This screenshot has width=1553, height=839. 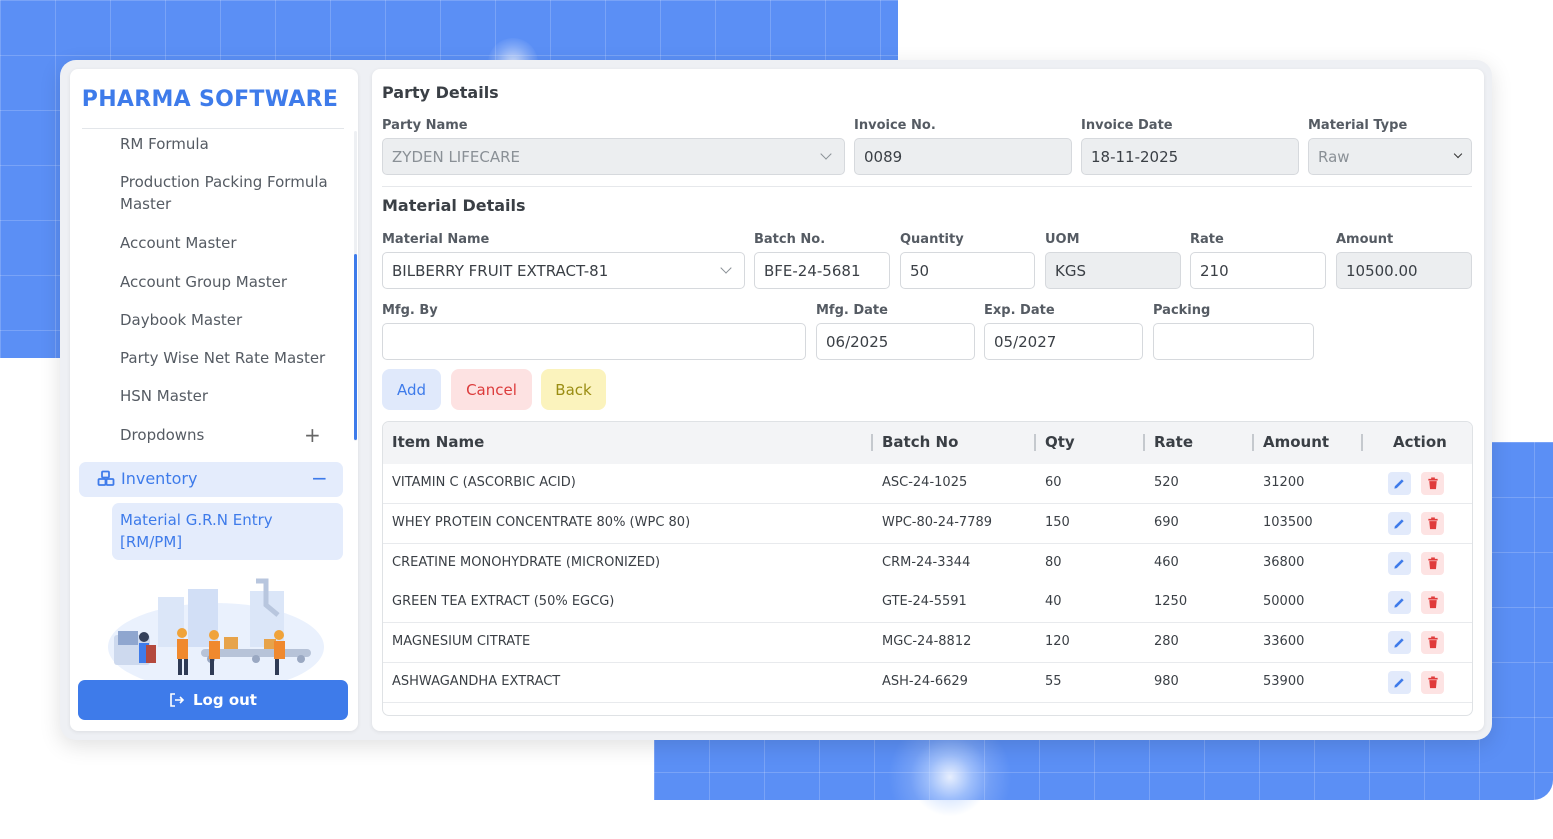 I want to click on sidebar-item-account-group-master: Account Group Master, so click(x=230, y=282).